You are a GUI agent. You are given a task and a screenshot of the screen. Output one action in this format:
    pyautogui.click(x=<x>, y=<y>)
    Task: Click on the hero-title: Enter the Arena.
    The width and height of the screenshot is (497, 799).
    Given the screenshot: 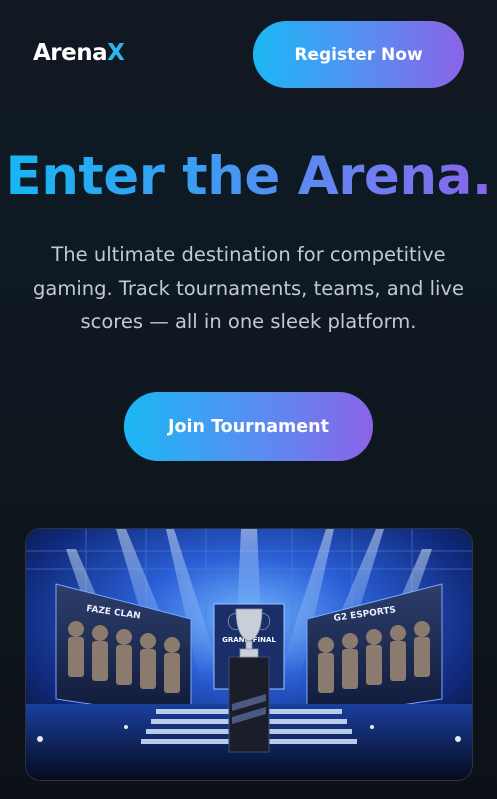 What is the action you would take?
    pyautogui.click(x=248, y=176)
    